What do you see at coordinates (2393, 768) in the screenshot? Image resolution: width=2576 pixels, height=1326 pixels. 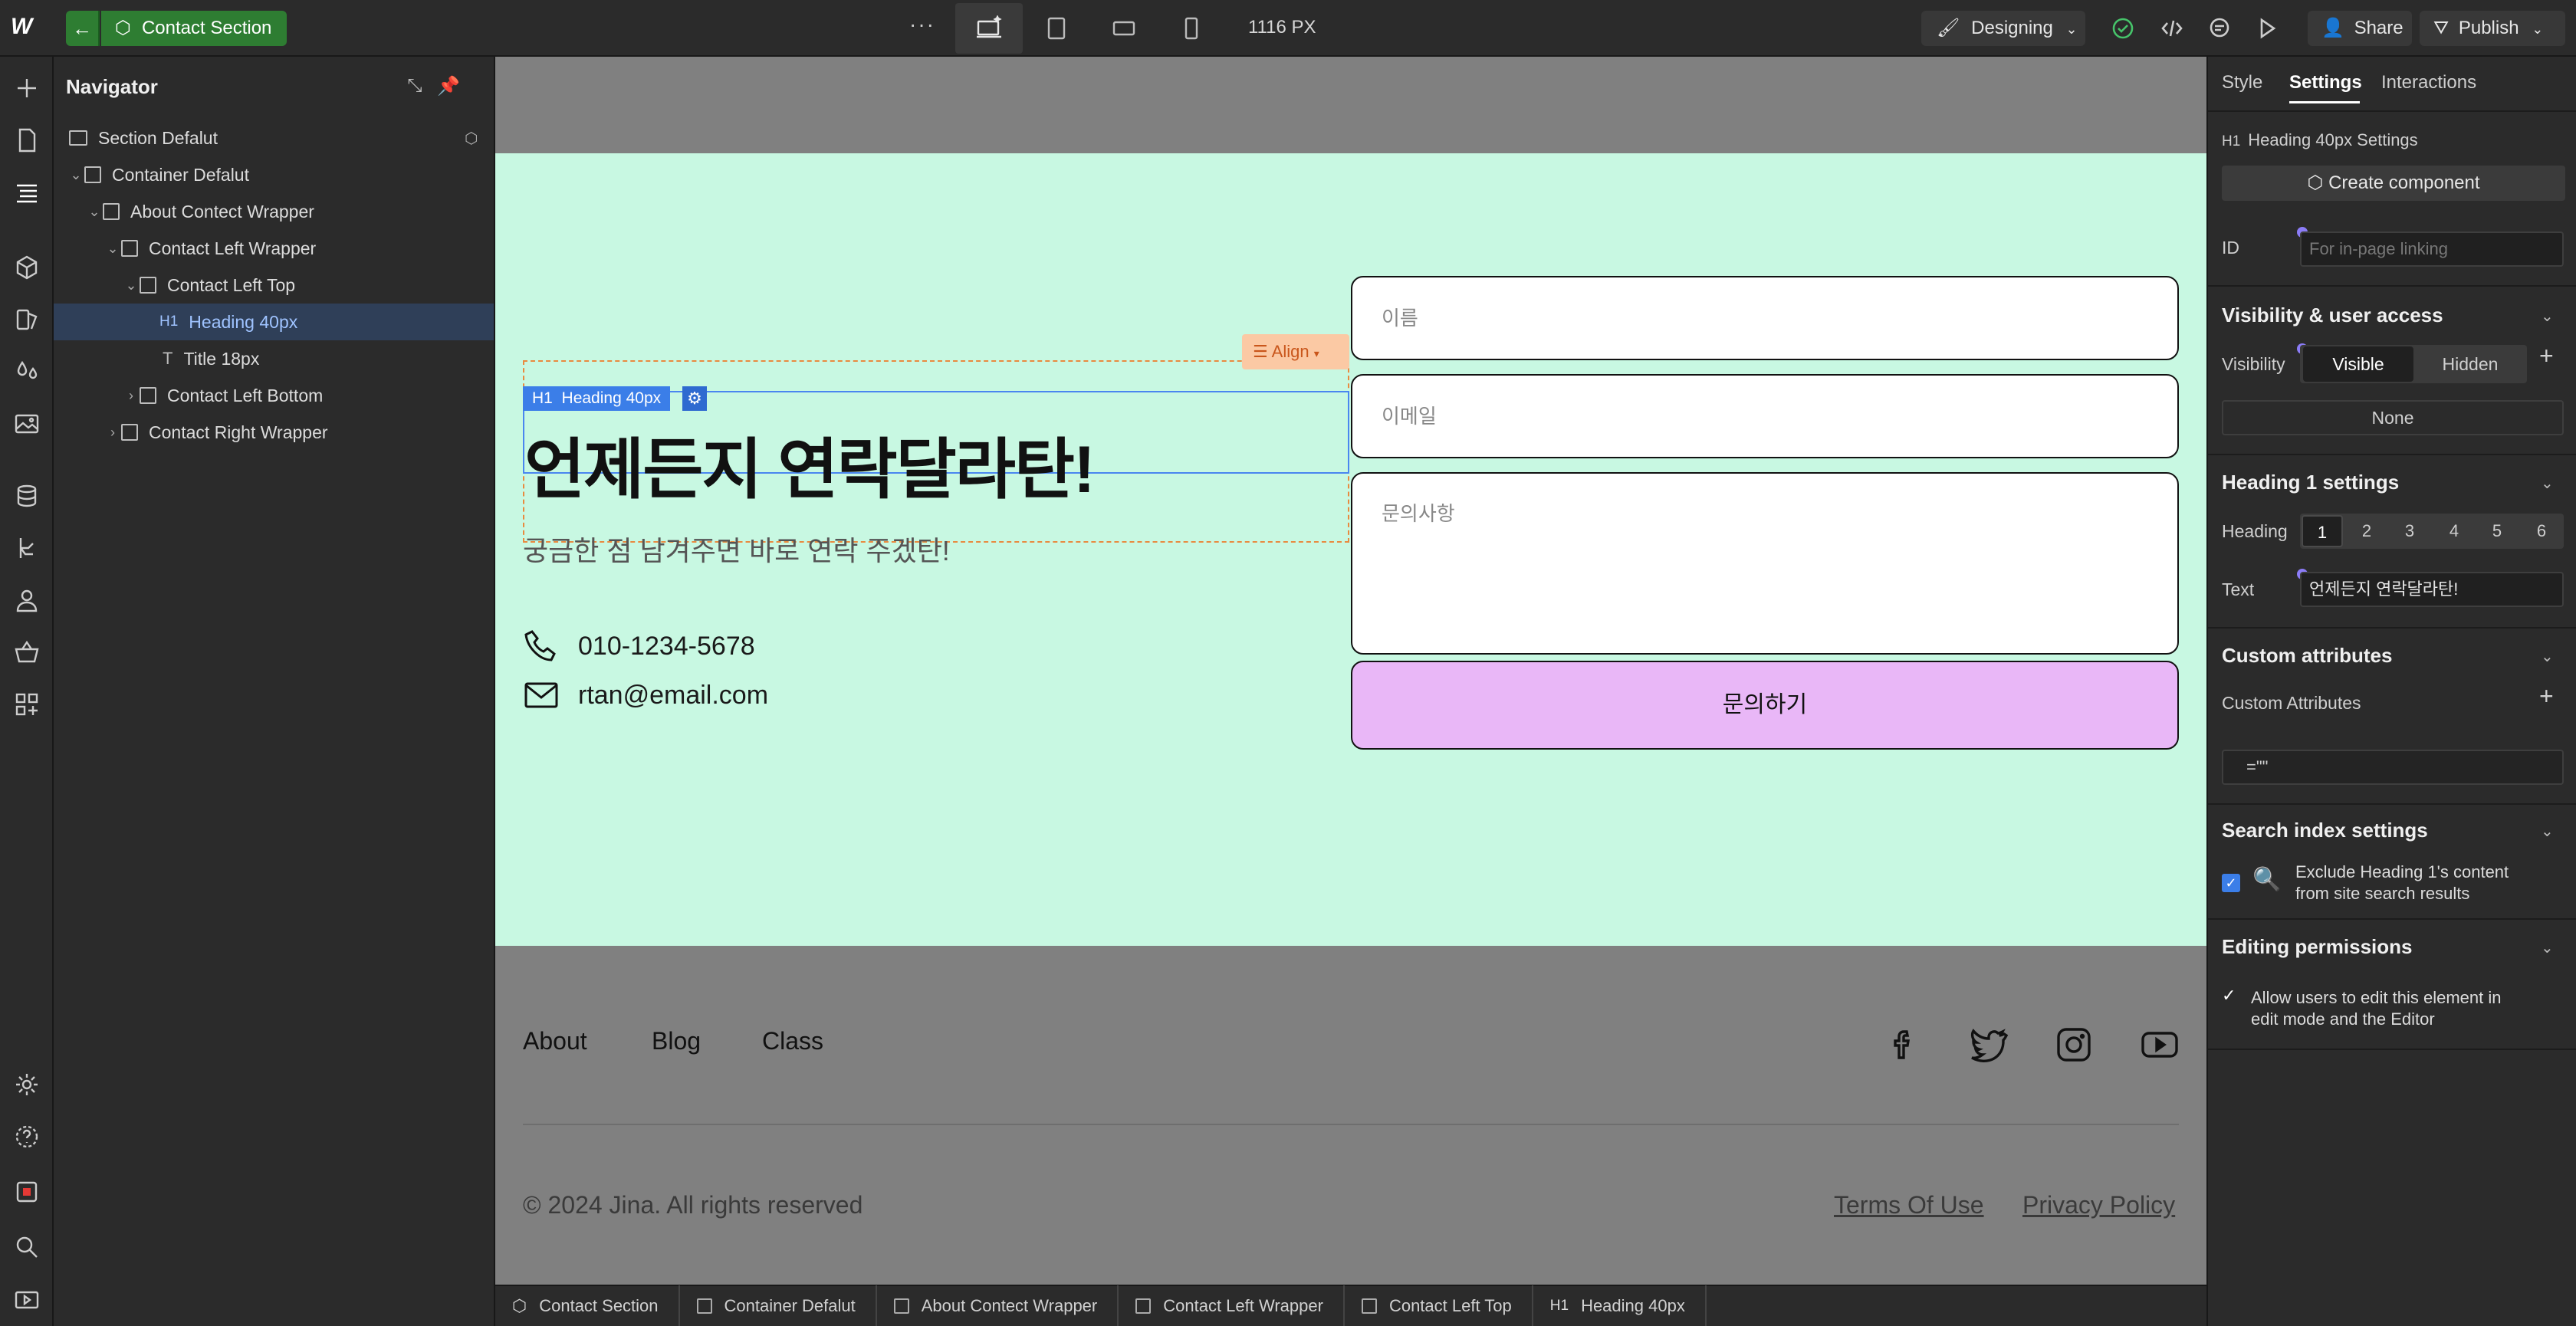 I see `custom-attribute-row: =""` at bounding box center [2393, 768].